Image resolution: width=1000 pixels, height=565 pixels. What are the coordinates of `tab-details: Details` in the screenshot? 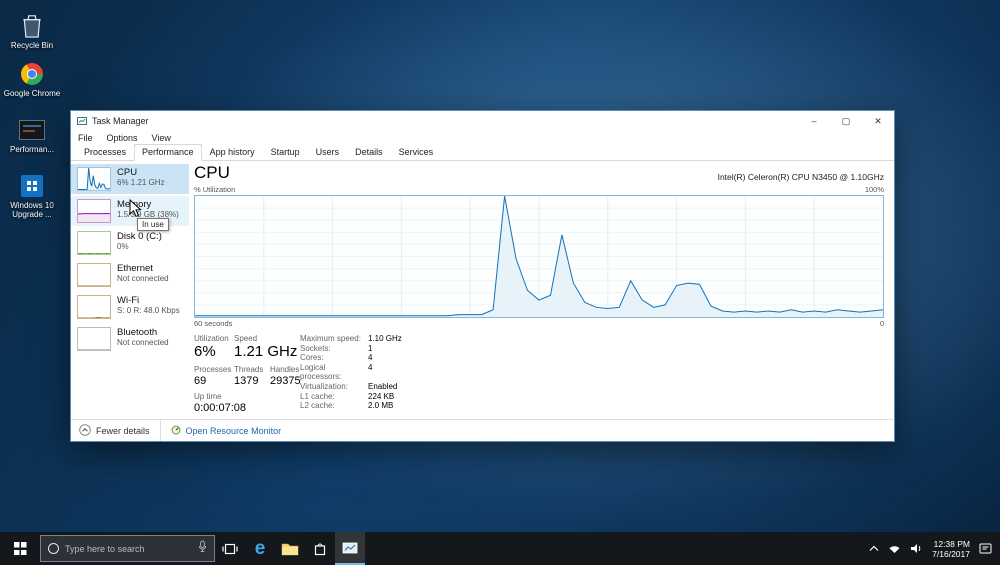 It's located at (369, 152).